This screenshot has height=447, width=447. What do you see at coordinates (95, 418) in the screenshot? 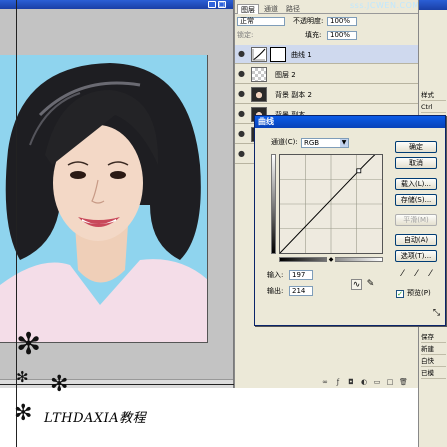
I see `tutorial-caption: LTHDAXIA教程` at bounding box center [95, 418].